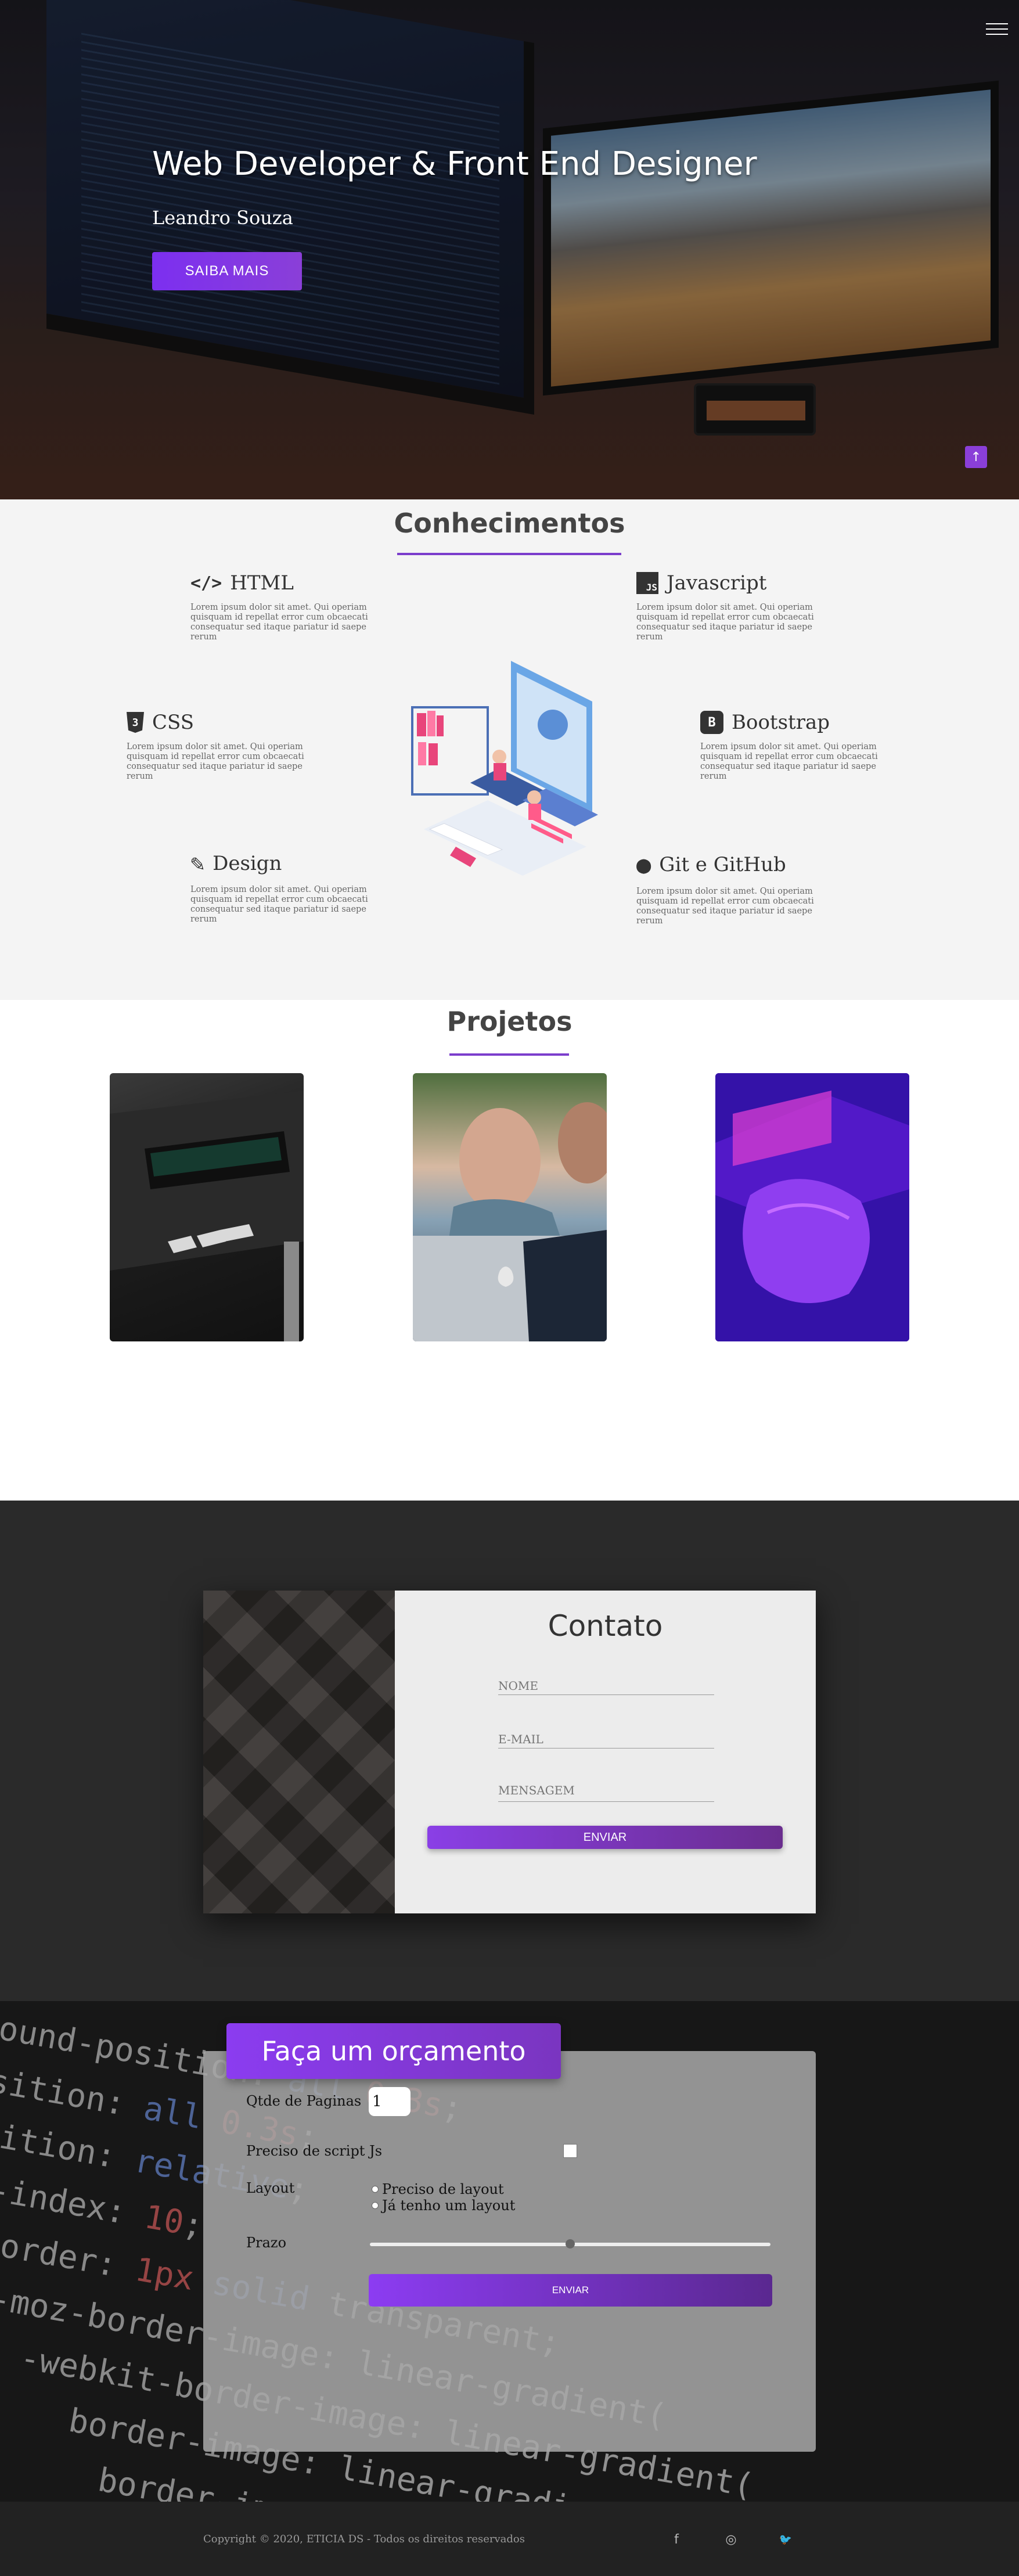 The image size is (1019, 2576). Describe the element at coordinates (711, 722) in the screenshot. I see `bootstrap-icon: B` at that location.